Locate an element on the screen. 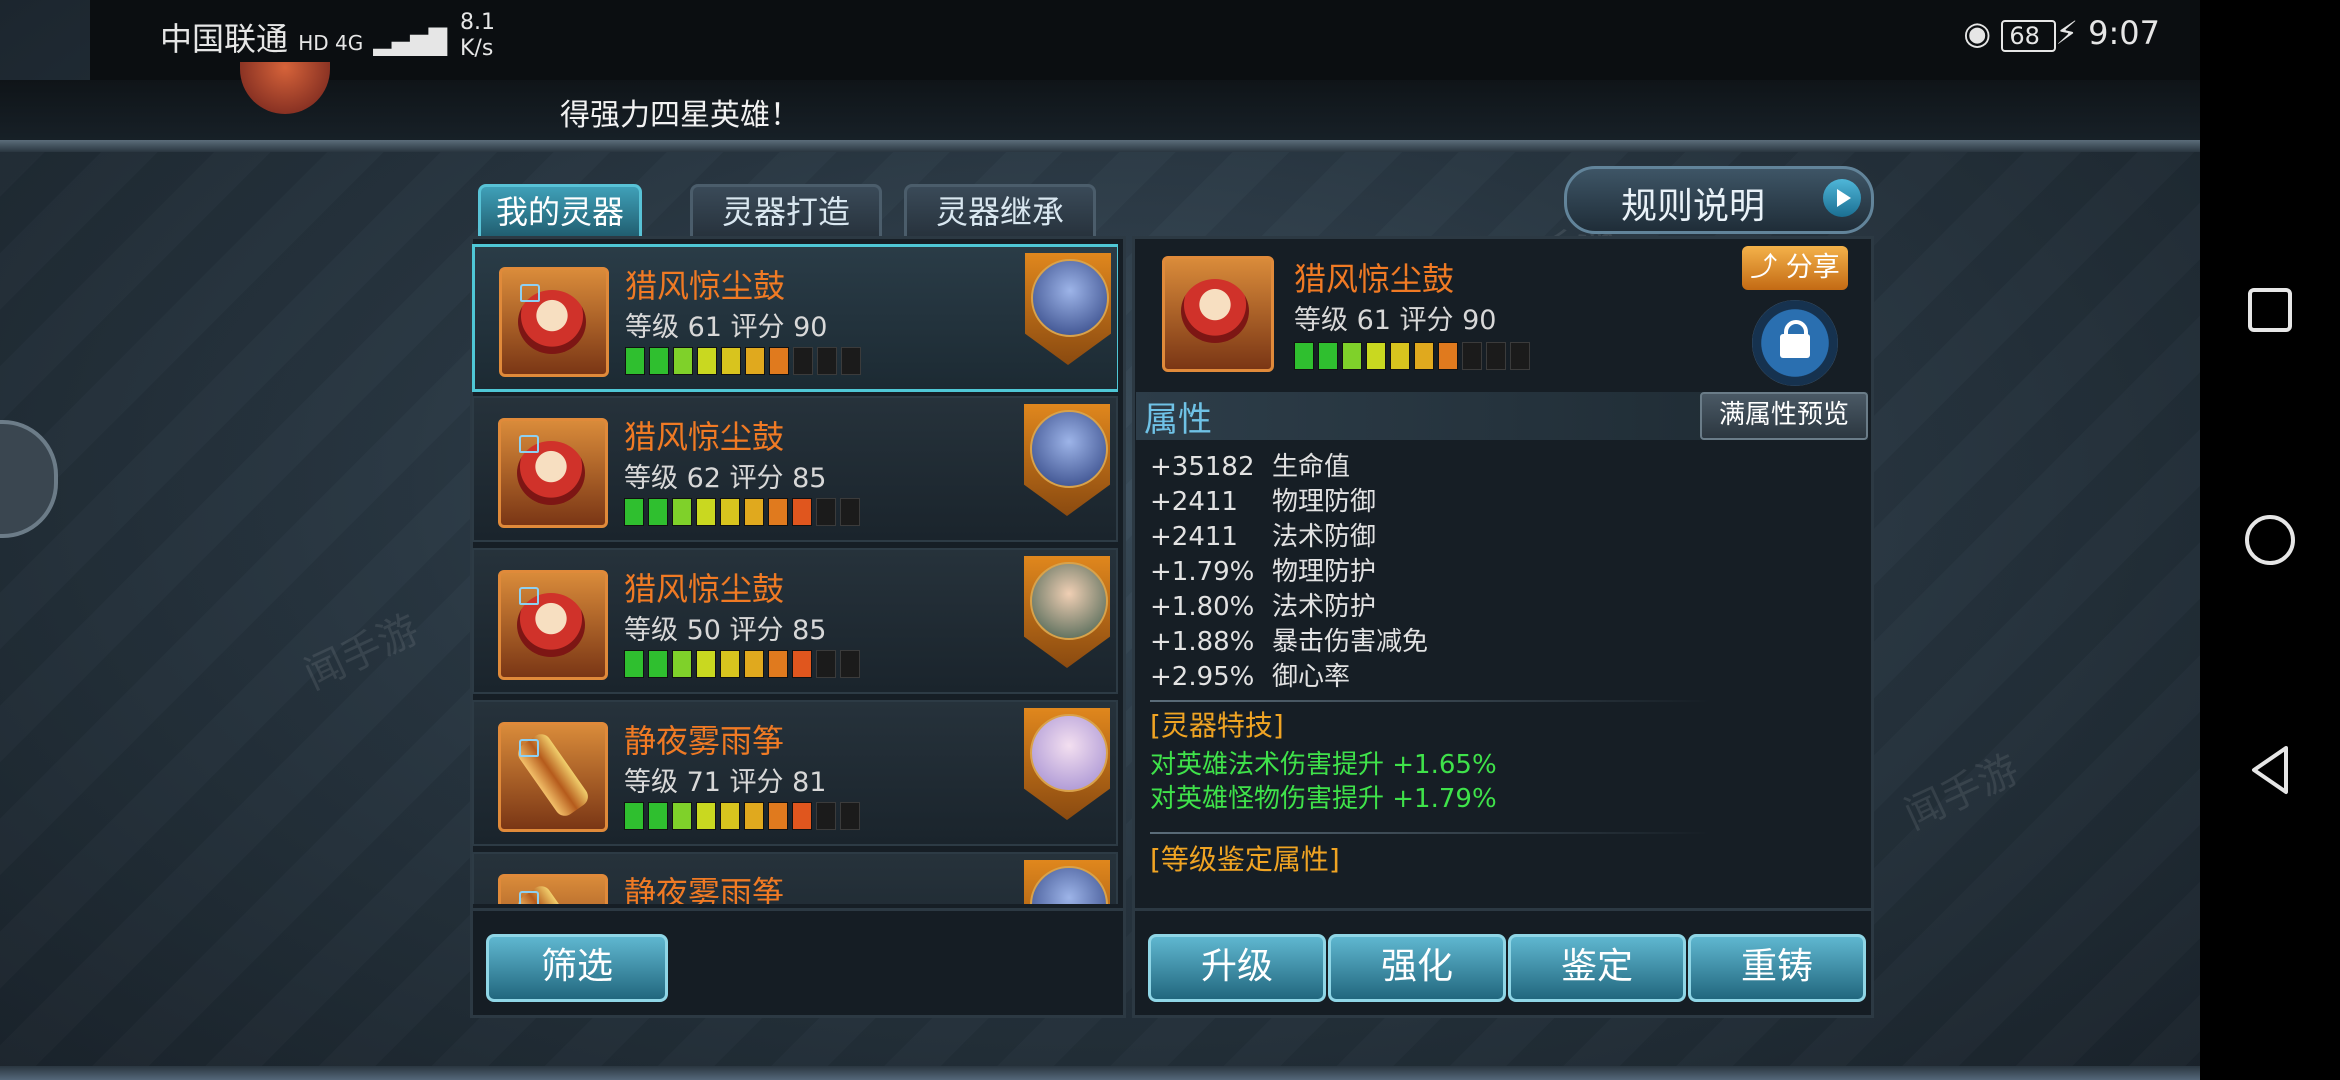 The width and height of the screenshot is (2340, 1080). list-item: 猎风惊尘鼓 等级 50 评分 85 is located at coordinates (795, 621).